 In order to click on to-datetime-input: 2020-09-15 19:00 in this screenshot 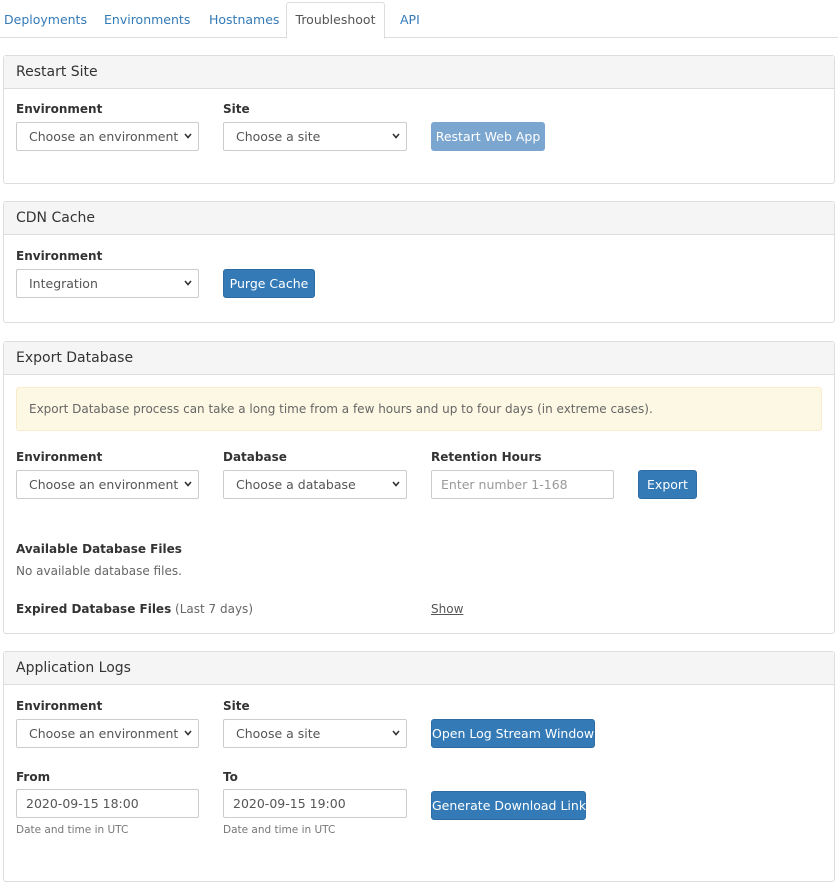, I will do `click(315, 803)`.